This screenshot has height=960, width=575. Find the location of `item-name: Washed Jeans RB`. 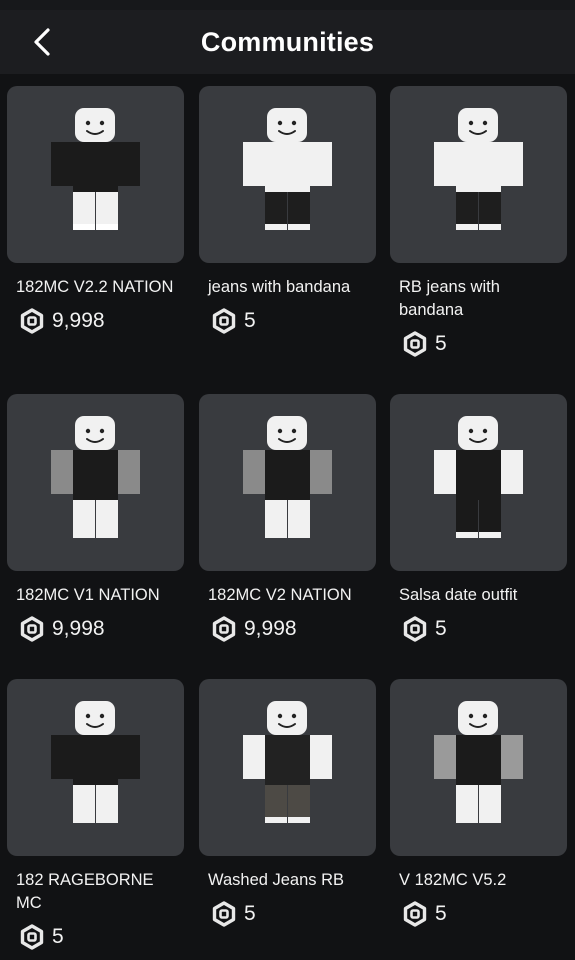

item-name: Washed Jeans RB is located at coordinates (276, 880).